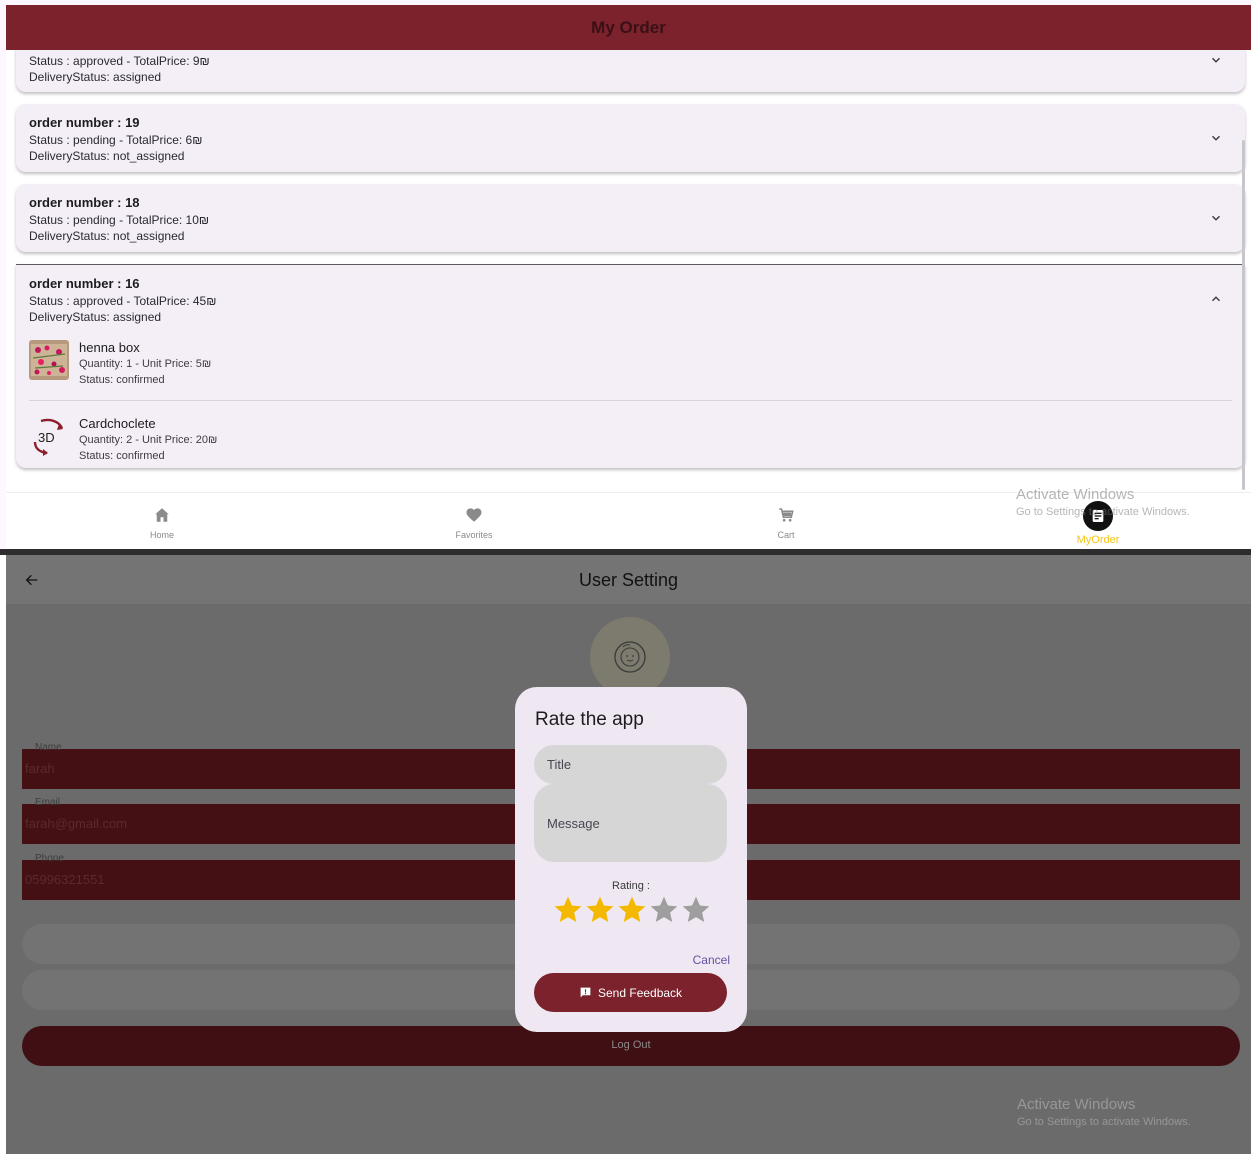 The image size is (1251, 1154). I want to click on feedback-icon, so click(585, 992).